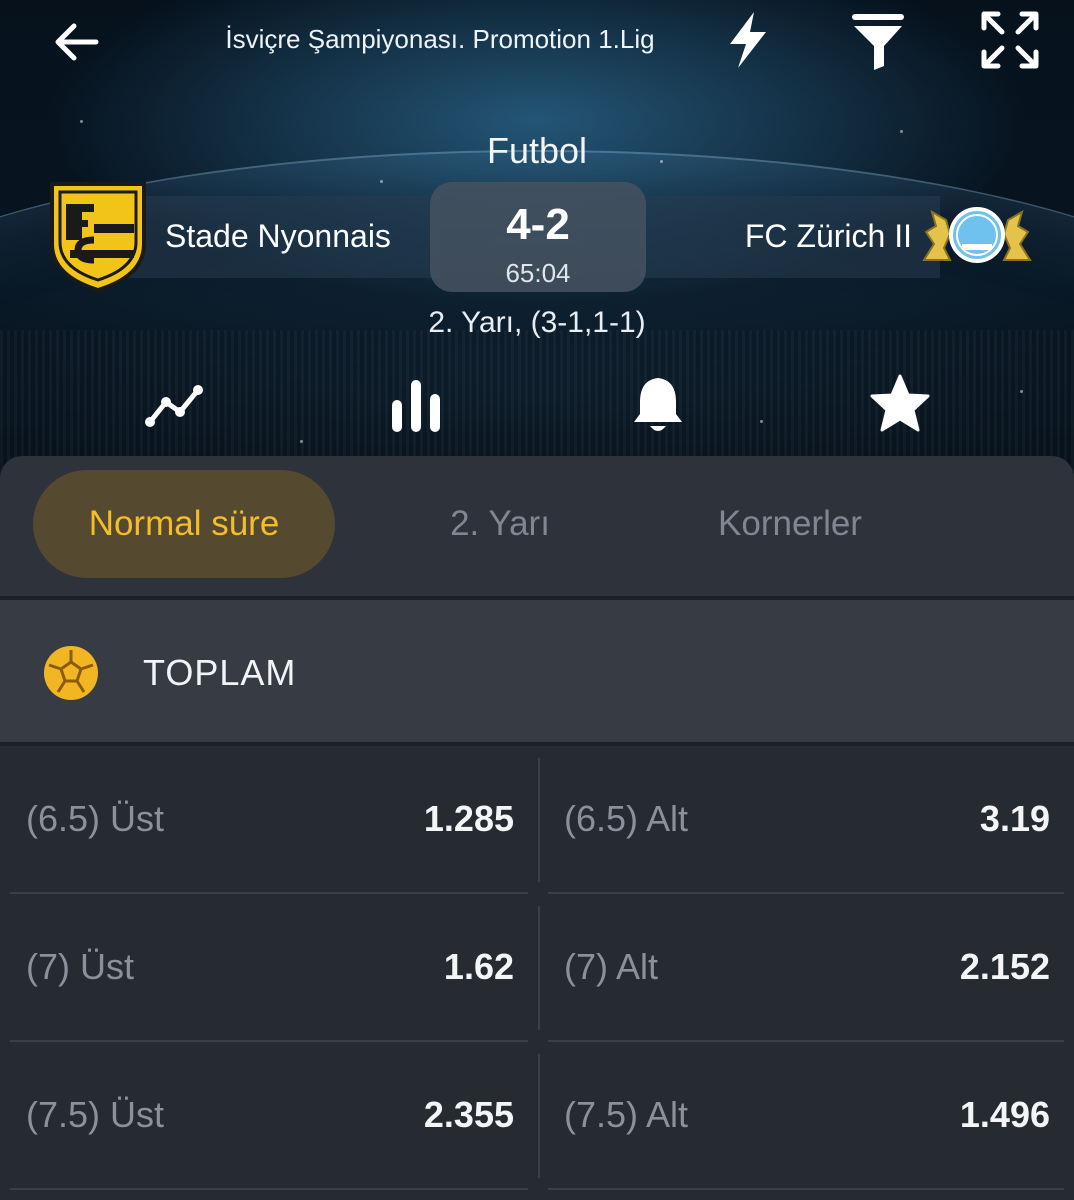  Describe the element at coordinates (1014, 818) in the screenshot. I see `odd-value: 3.19` at that location.